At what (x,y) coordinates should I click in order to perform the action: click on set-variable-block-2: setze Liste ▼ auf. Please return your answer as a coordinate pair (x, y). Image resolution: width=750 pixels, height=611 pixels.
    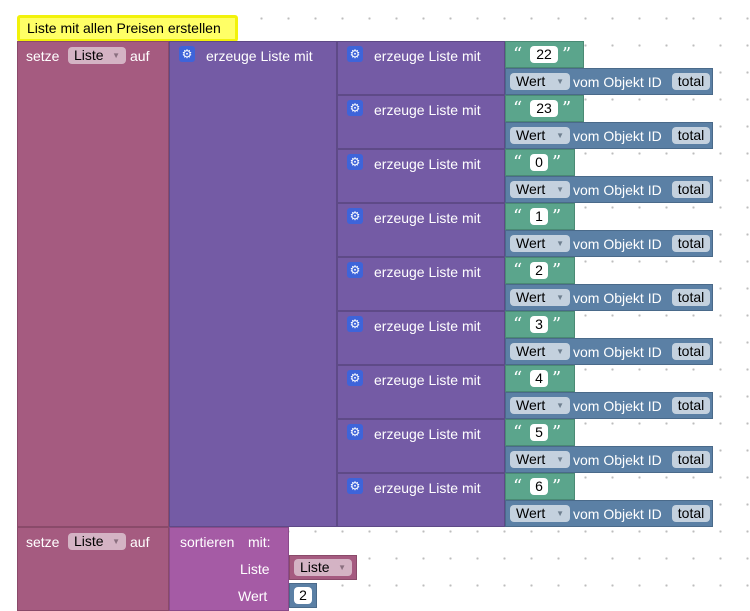
    Looking at the image, I should click on (93, 569).